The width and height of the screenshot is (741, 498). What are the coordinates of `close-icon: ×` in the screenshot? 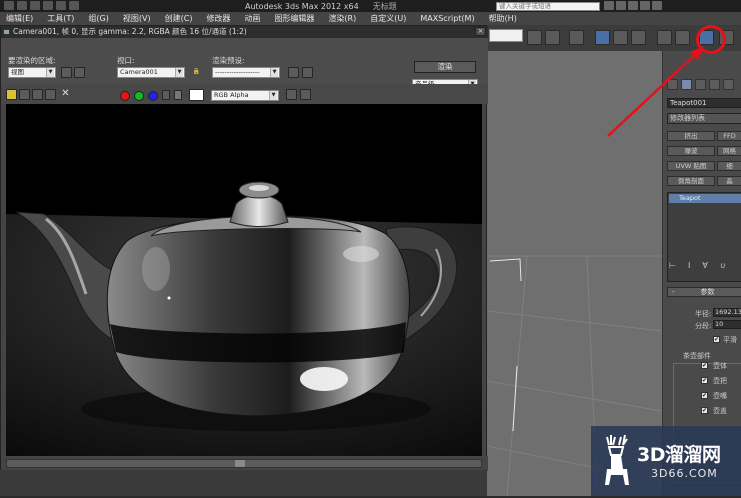 It's located at (480, 31).